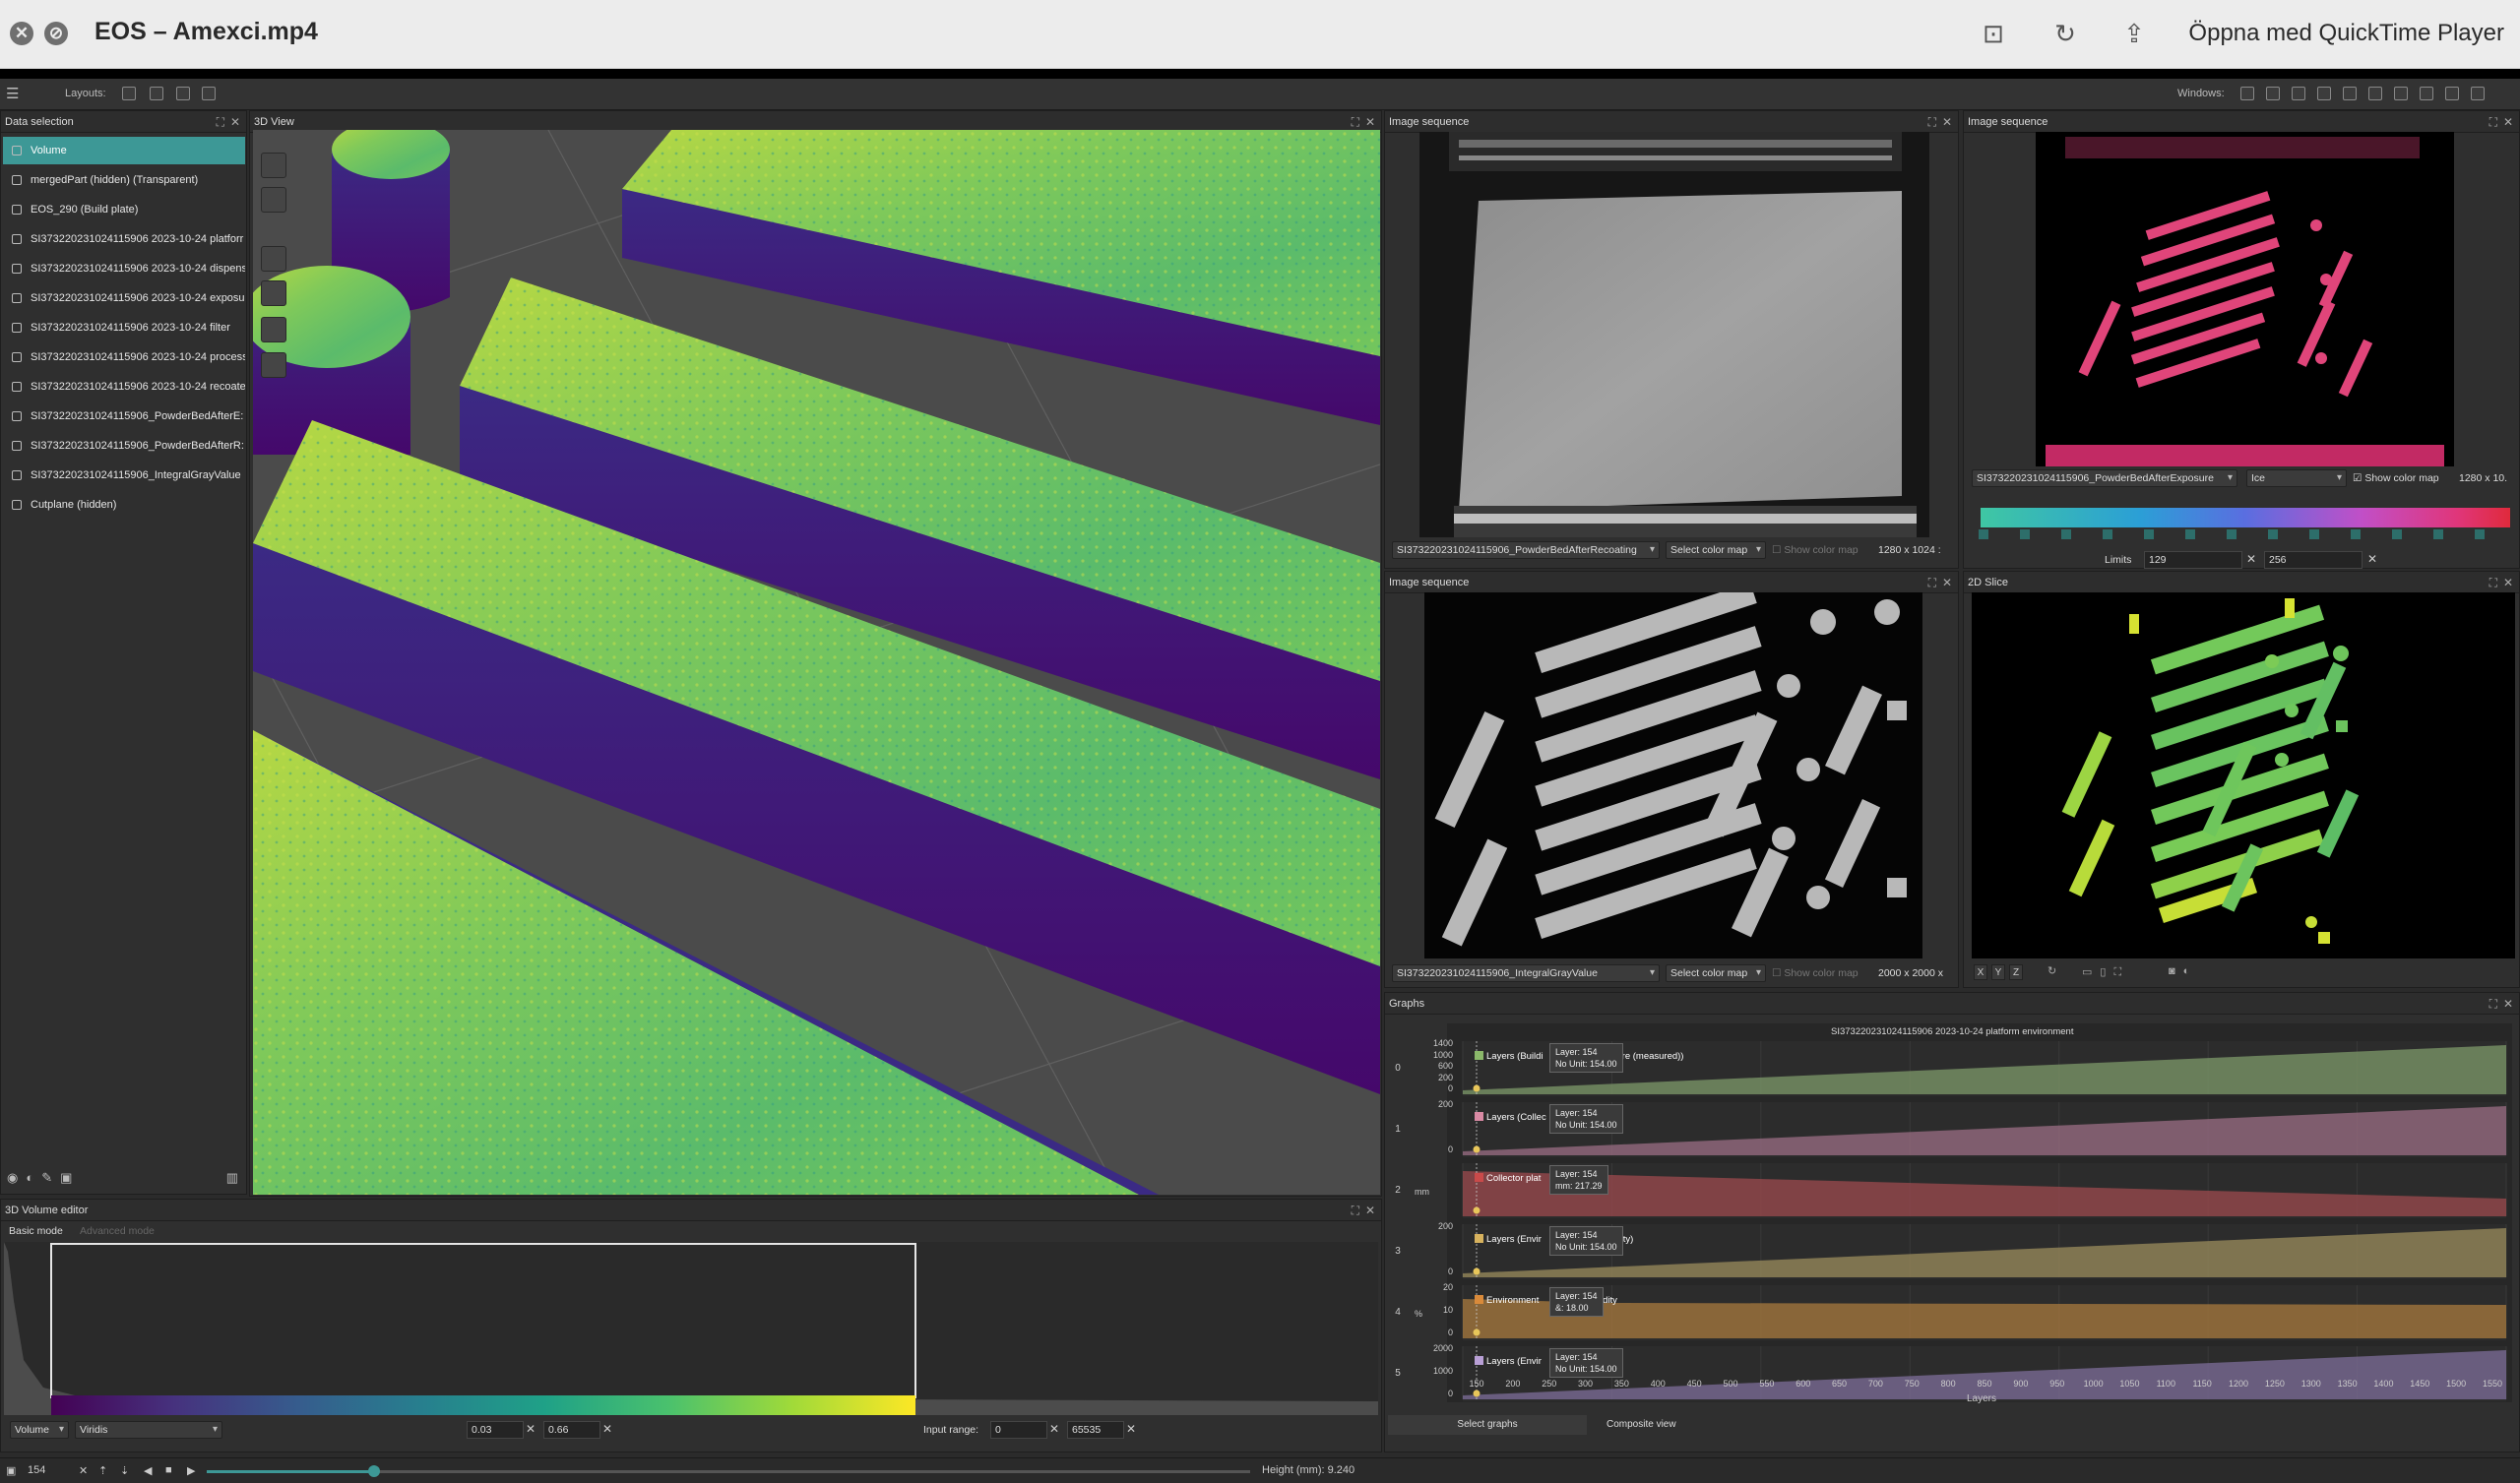  I want to click on limit-max-input: 256, so click(2313, 560).